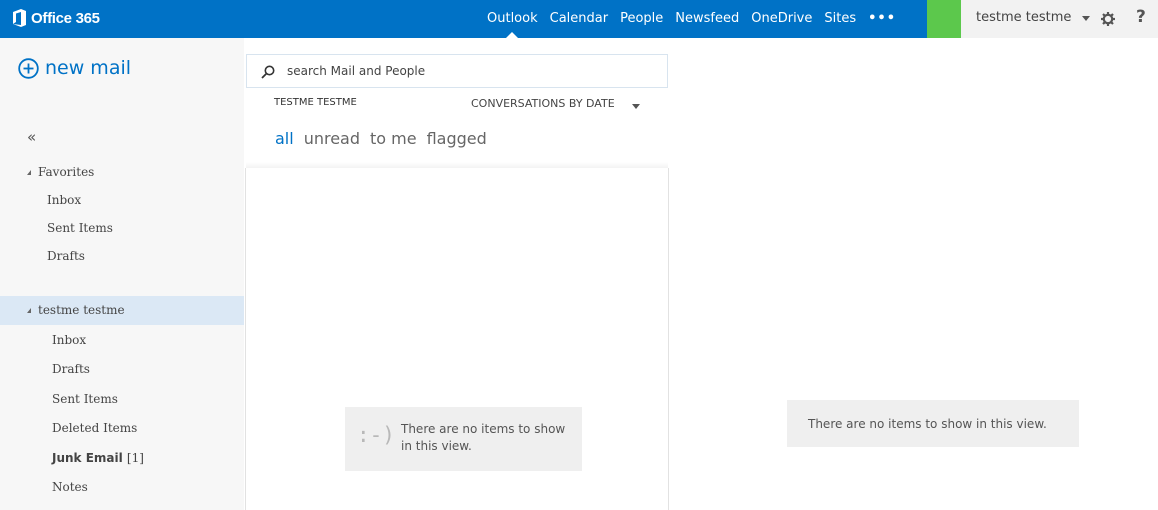 Image resolution: width=1158 pixels, height=510 pixels. Describe the element at coordinates (376, 435) in the screenshot. I see `smiley-icon: :-)` at that location.